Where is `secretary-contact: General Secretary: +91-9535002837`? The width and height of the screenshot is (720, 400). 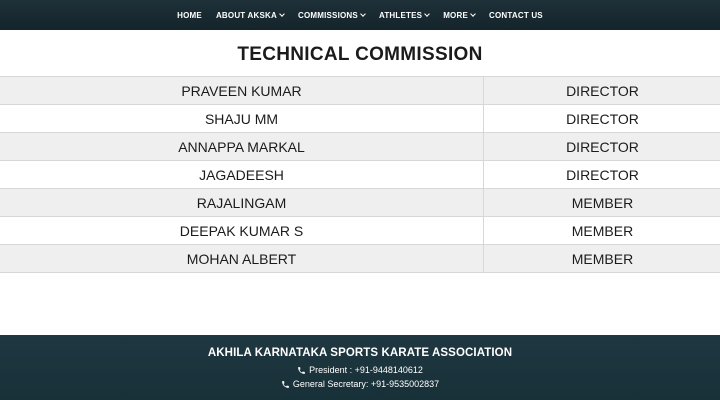 secretary-contact: General Secretary: +91-9535002837 is located at coordinates (360, 384).